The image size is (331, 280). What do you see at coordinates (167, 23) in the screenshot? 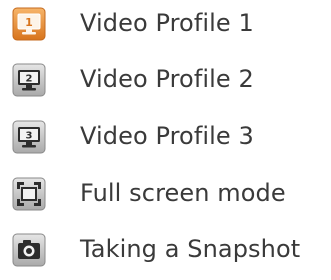
I see `legend-label: Video Profile 1` at bounding box center [167, 23].